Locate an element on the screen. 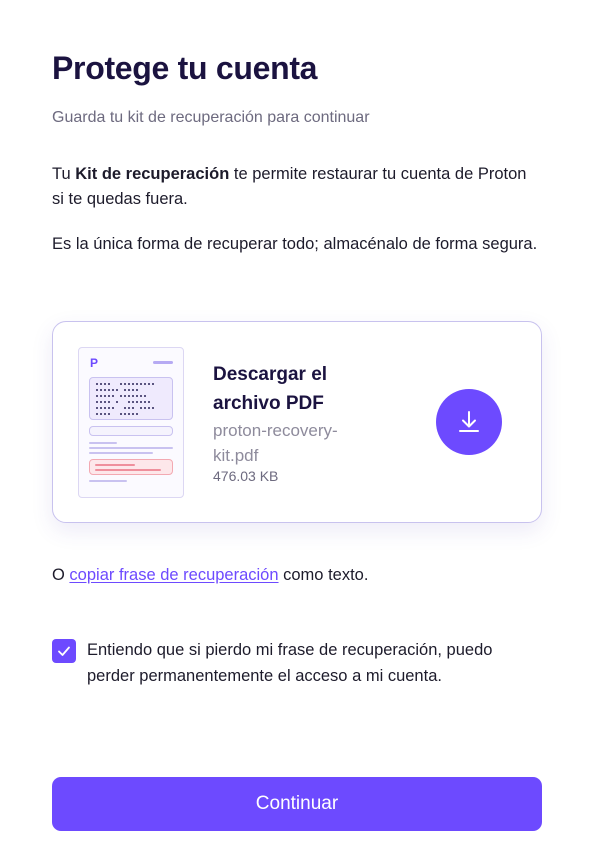 The height and width of the screenshot is (863, 595). preview-phrase-box is located at coordinates (131, 398).